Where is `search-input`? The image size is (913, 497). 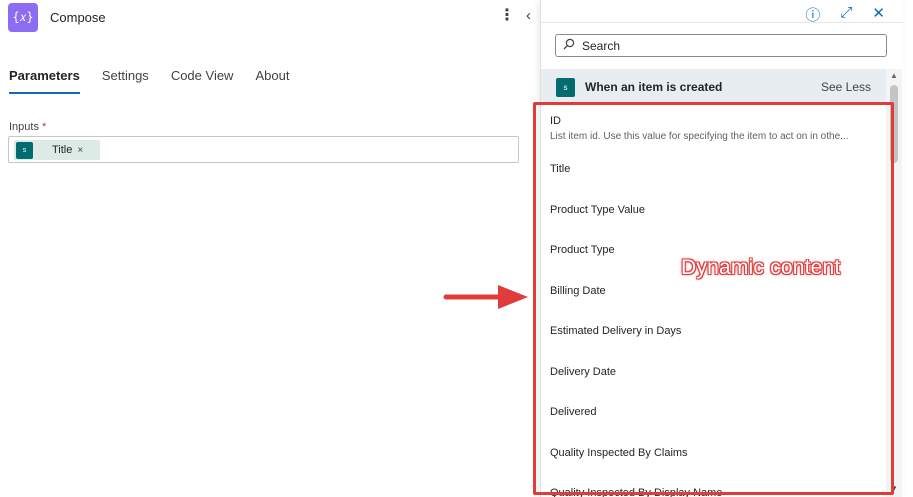 search-input is located at coordinates (727, 45).